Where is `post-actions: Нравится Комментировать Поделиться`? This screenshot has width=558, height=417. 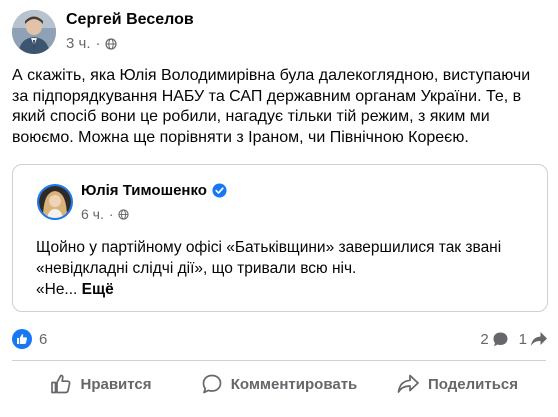 post-actions: Нравится Комментировать Поделиться is located at coordinates (279, 384).